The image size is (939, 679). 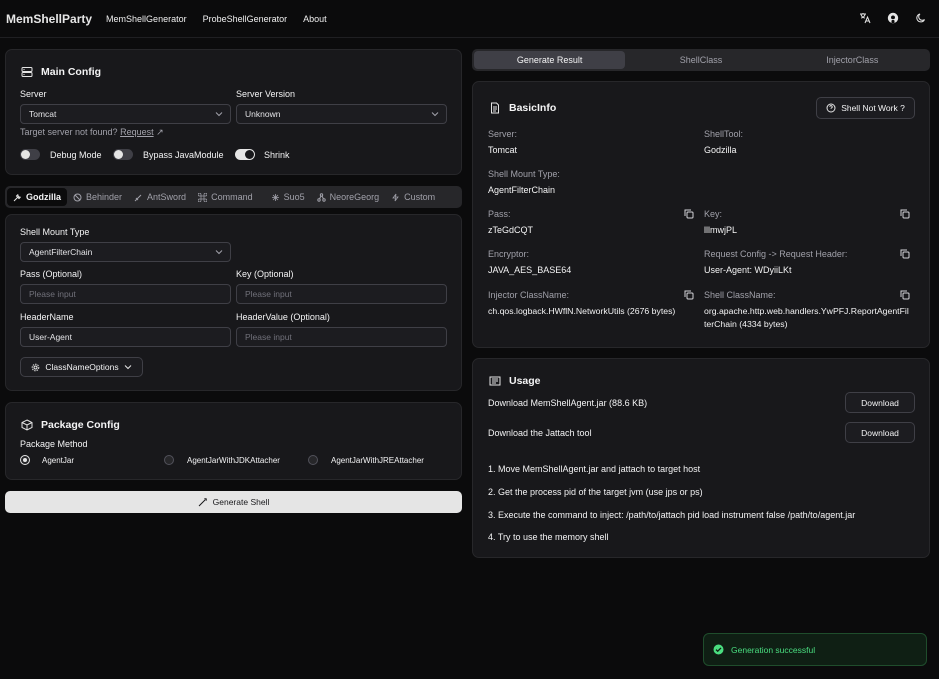 What do you see at coordinates (30, 154) in the screenshot?
I see `debug-mode-toggle` at bounding box center [30, 154].